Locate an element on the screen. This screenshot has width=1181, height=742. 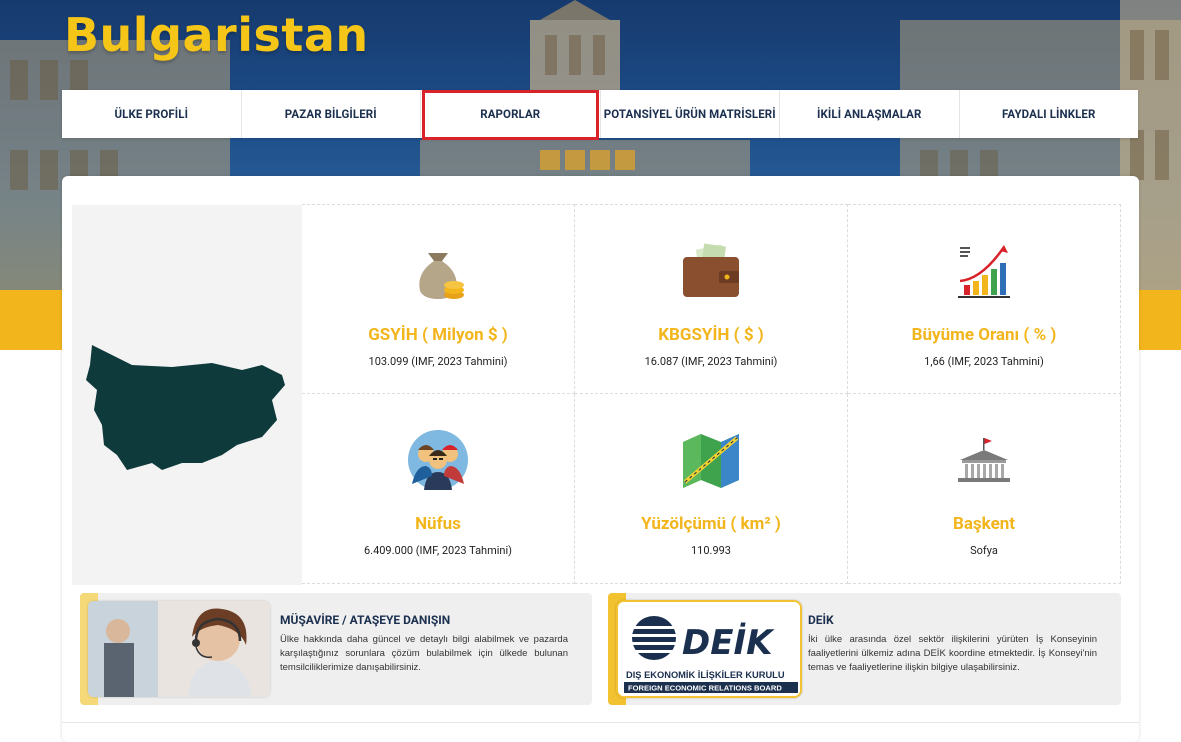
stat-value: 6.409.000 (IMF, 2023 Tahmini) is located at coordinates (438, 550).